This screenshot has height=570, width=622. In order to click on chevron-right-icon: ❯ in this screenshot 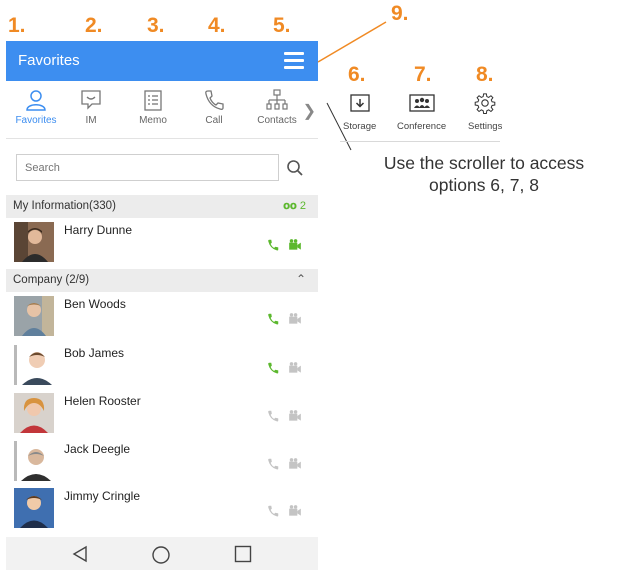, I will do `click(309, 111)`.